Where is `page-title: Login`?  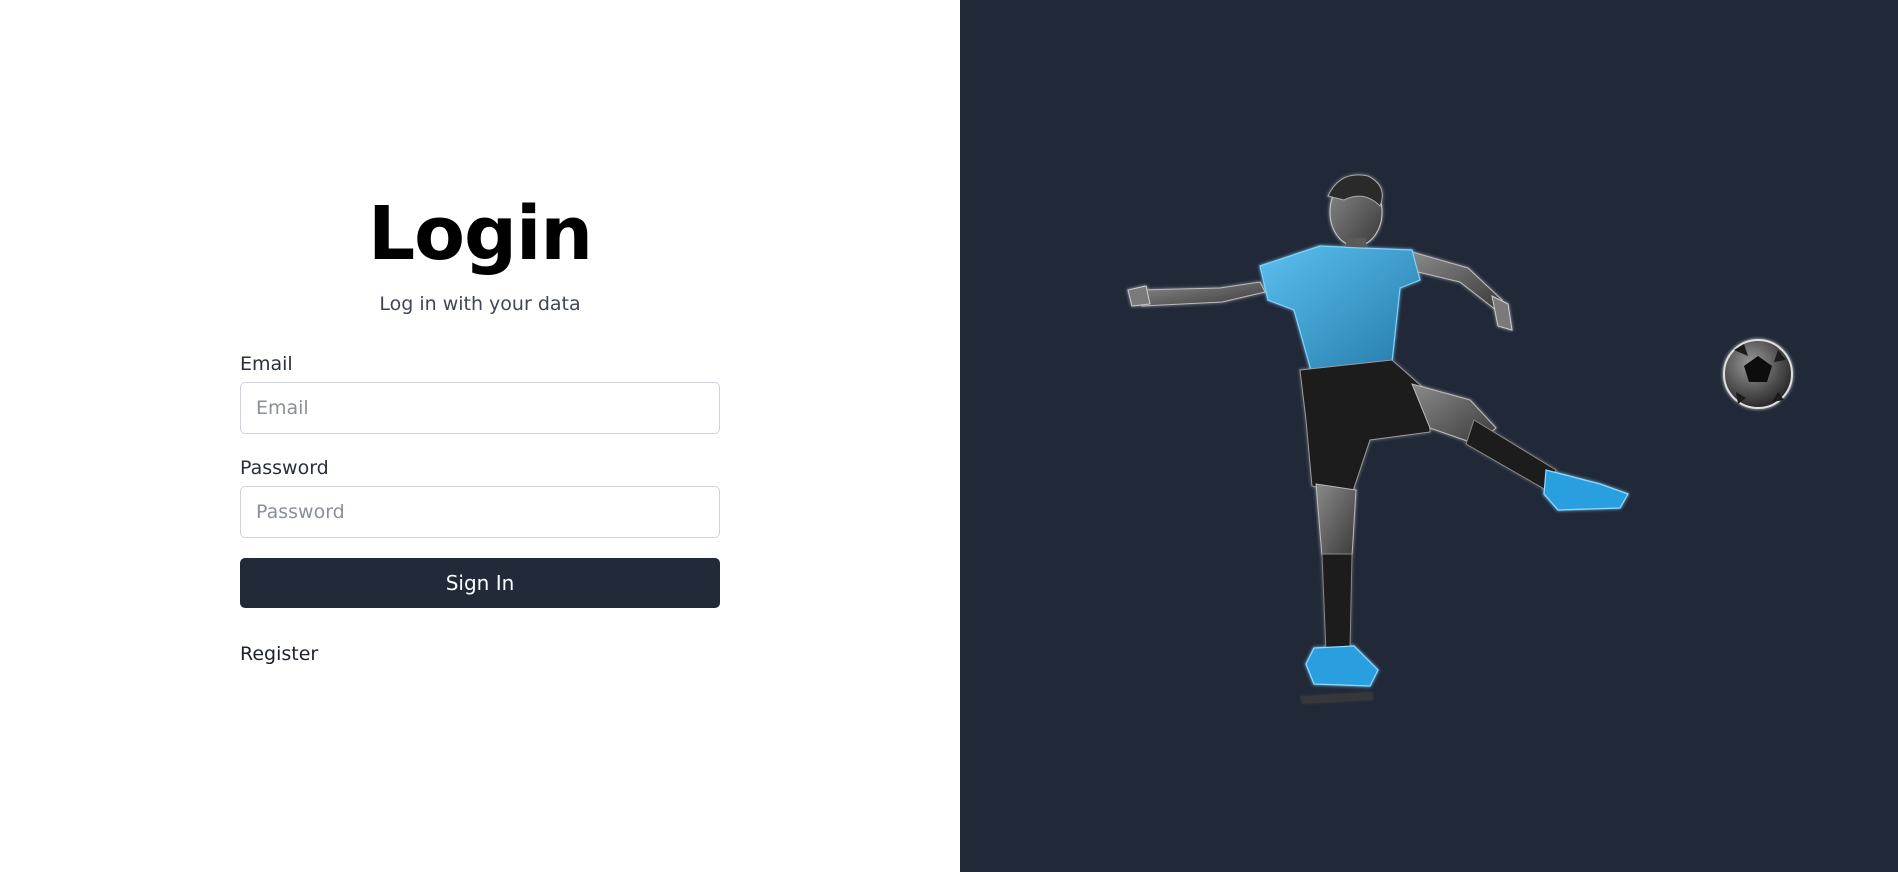
page-title: Login is located at coordinates (480, 234).